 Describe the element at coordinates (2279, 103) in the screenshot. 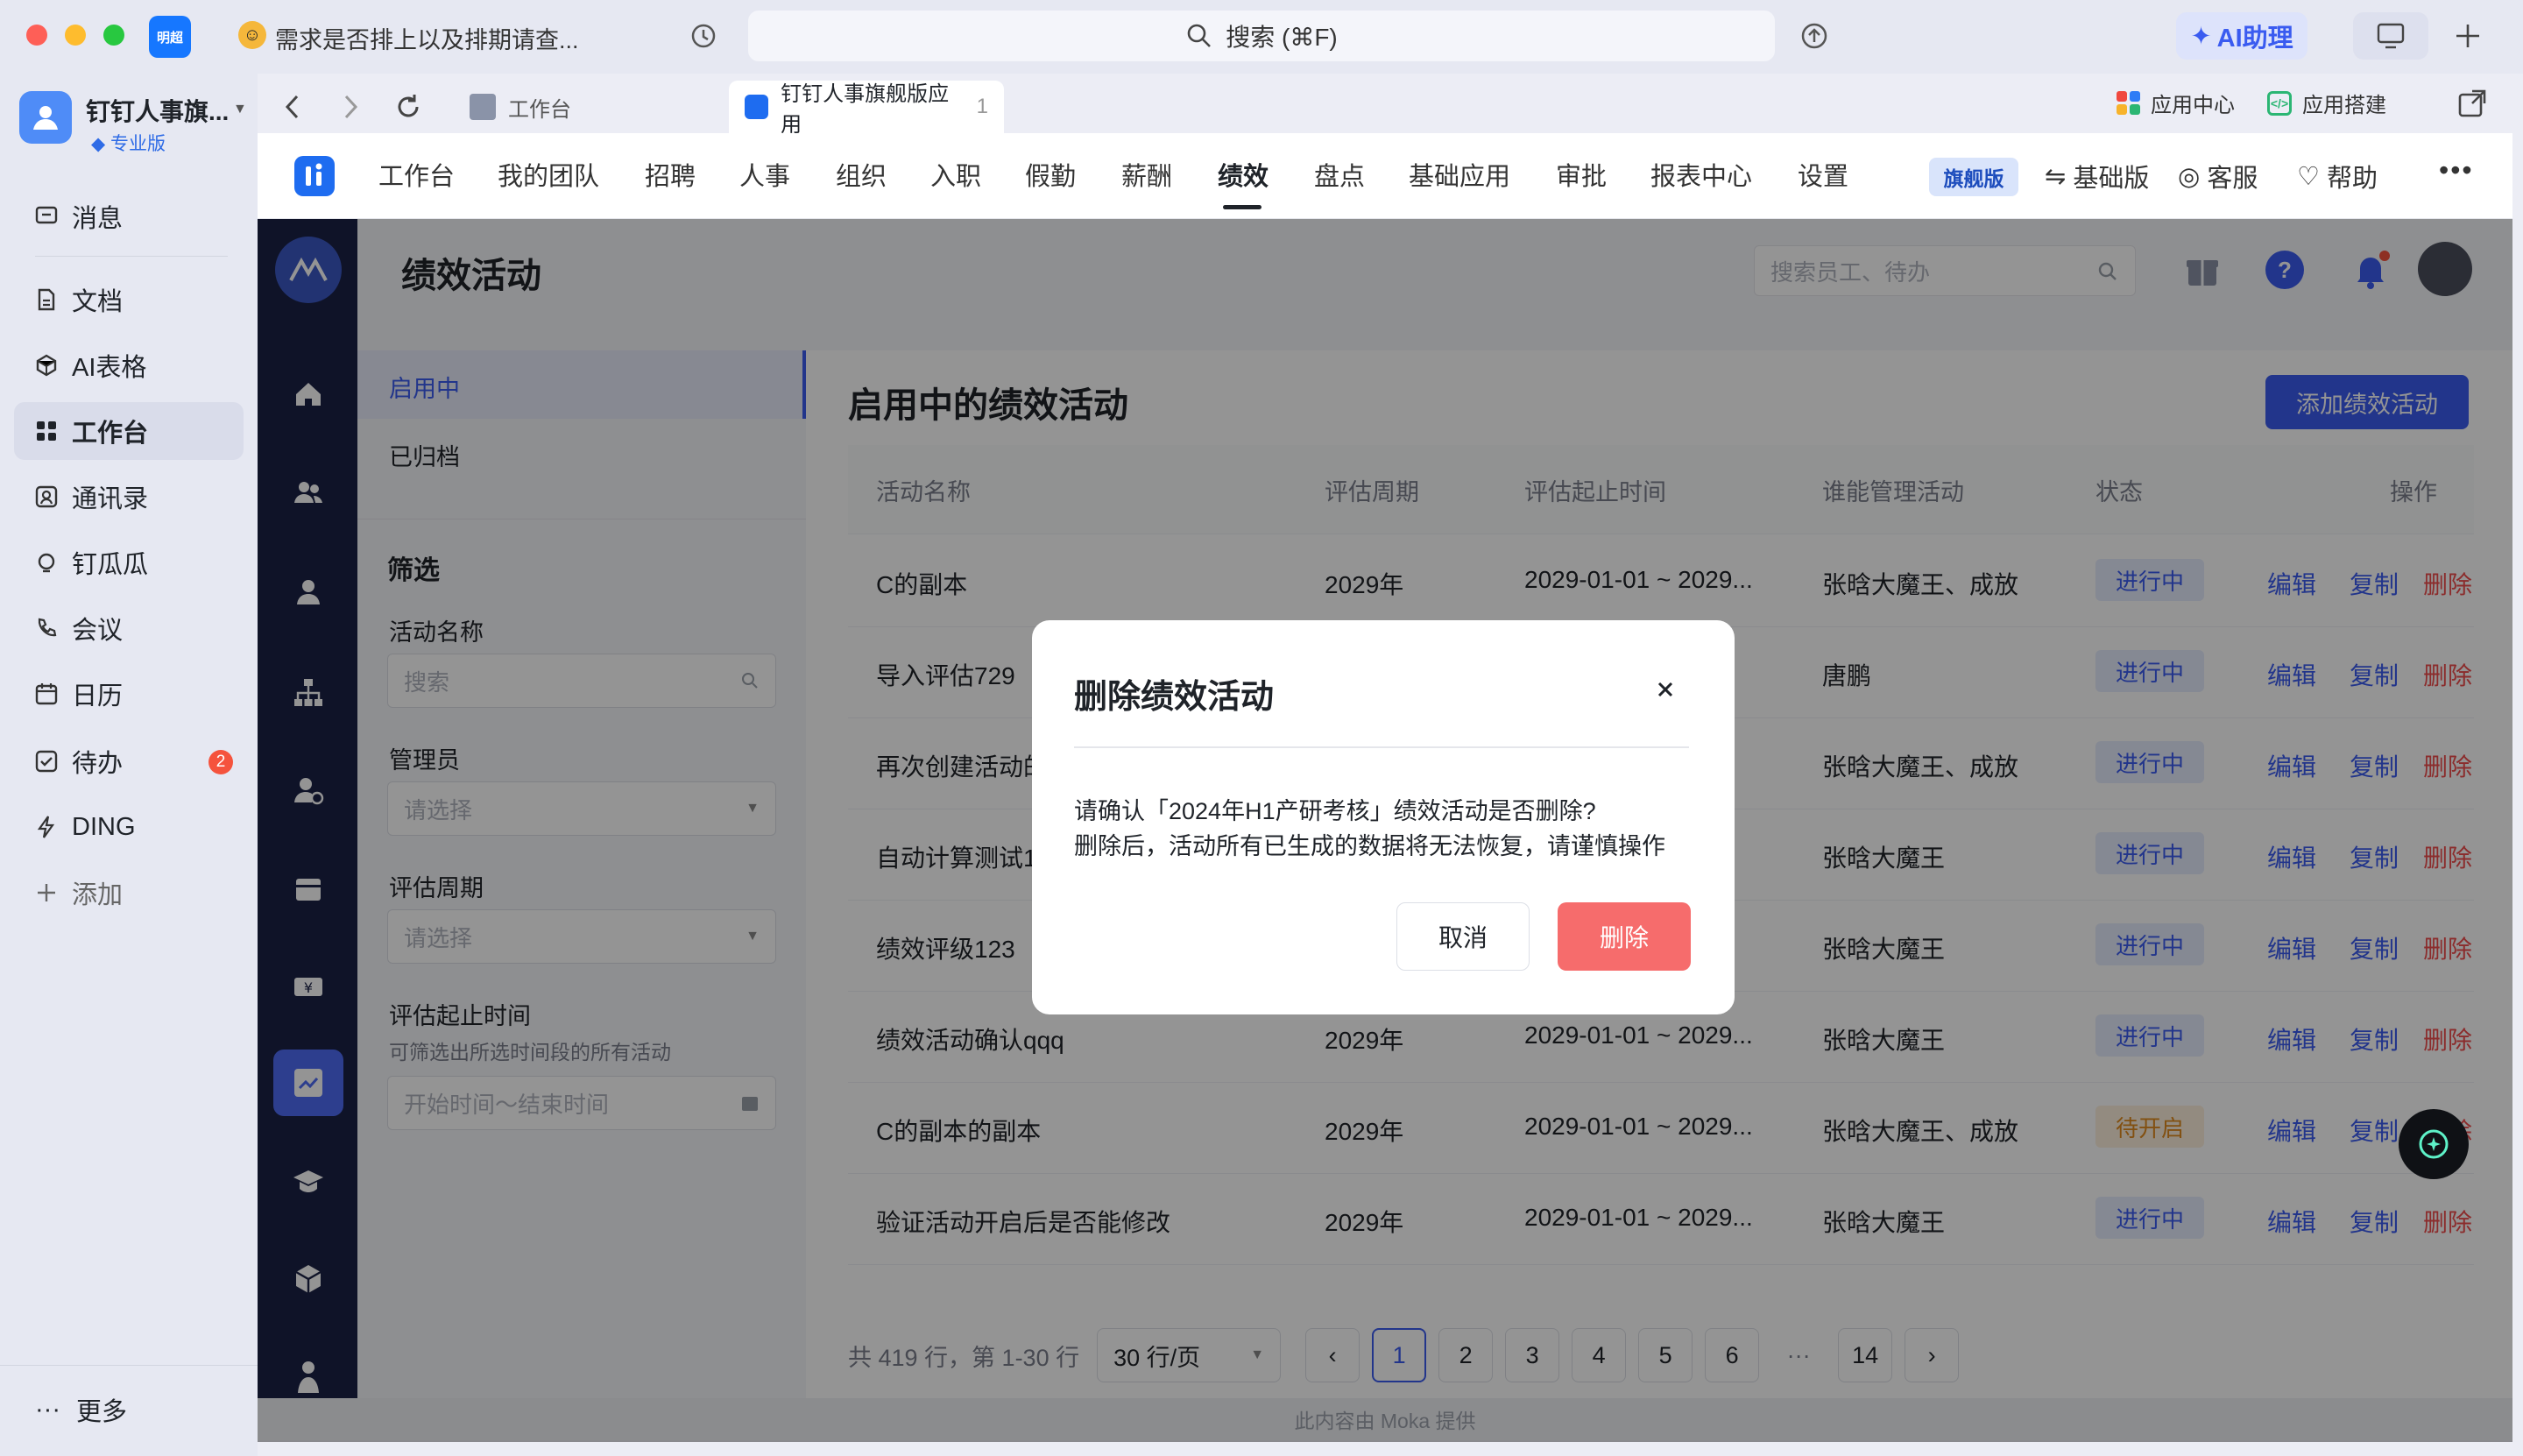

I see `code-icon: </>` at that location.